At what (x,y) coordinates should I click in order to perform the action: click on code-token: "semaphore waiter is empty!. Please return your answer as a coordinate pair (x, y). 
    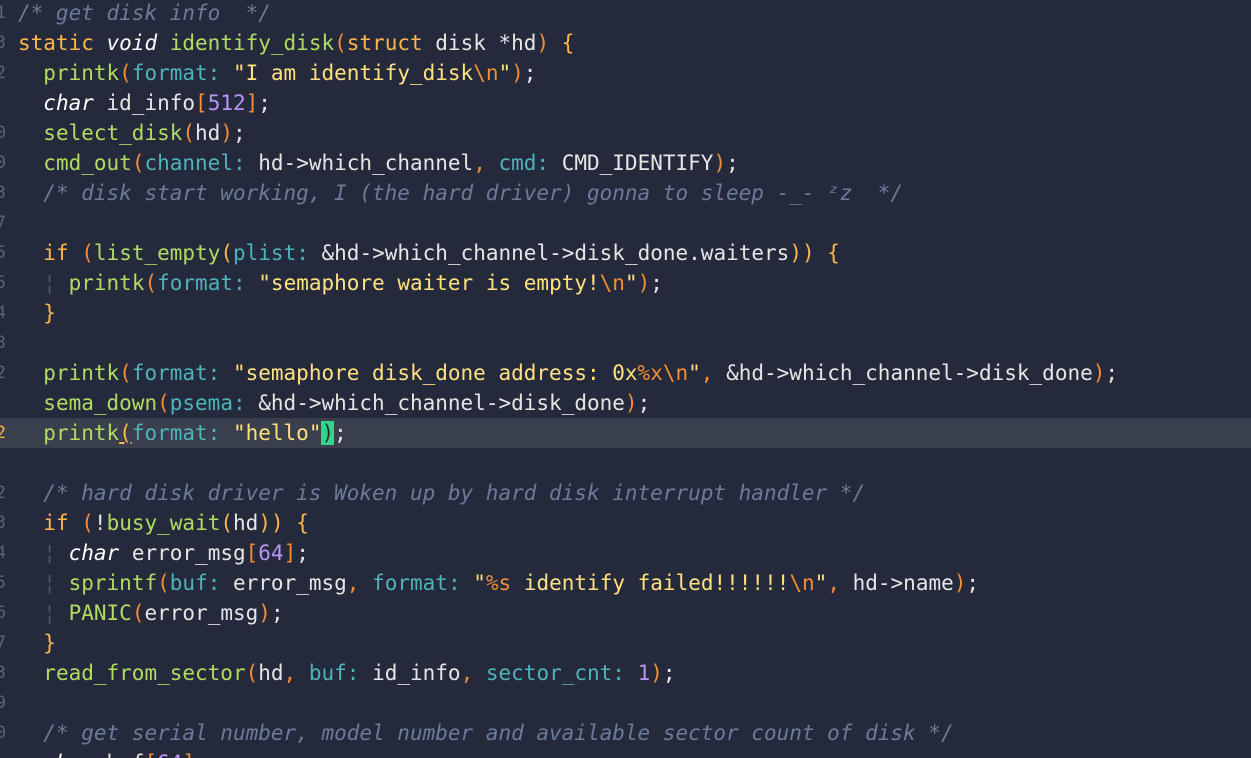
    Looking at the image, I should click on (429, 283).